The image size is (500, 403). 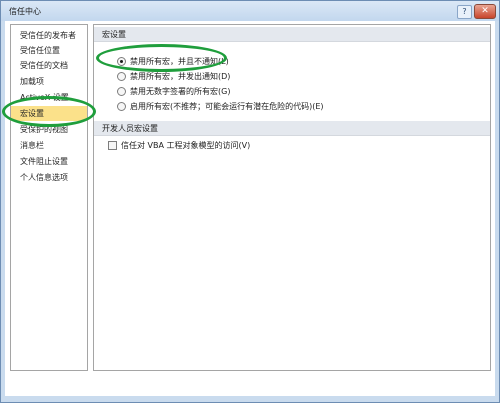 I want to click on sidebar-item-privacy-options: 个人信息选项, so click(x=49, y=177).